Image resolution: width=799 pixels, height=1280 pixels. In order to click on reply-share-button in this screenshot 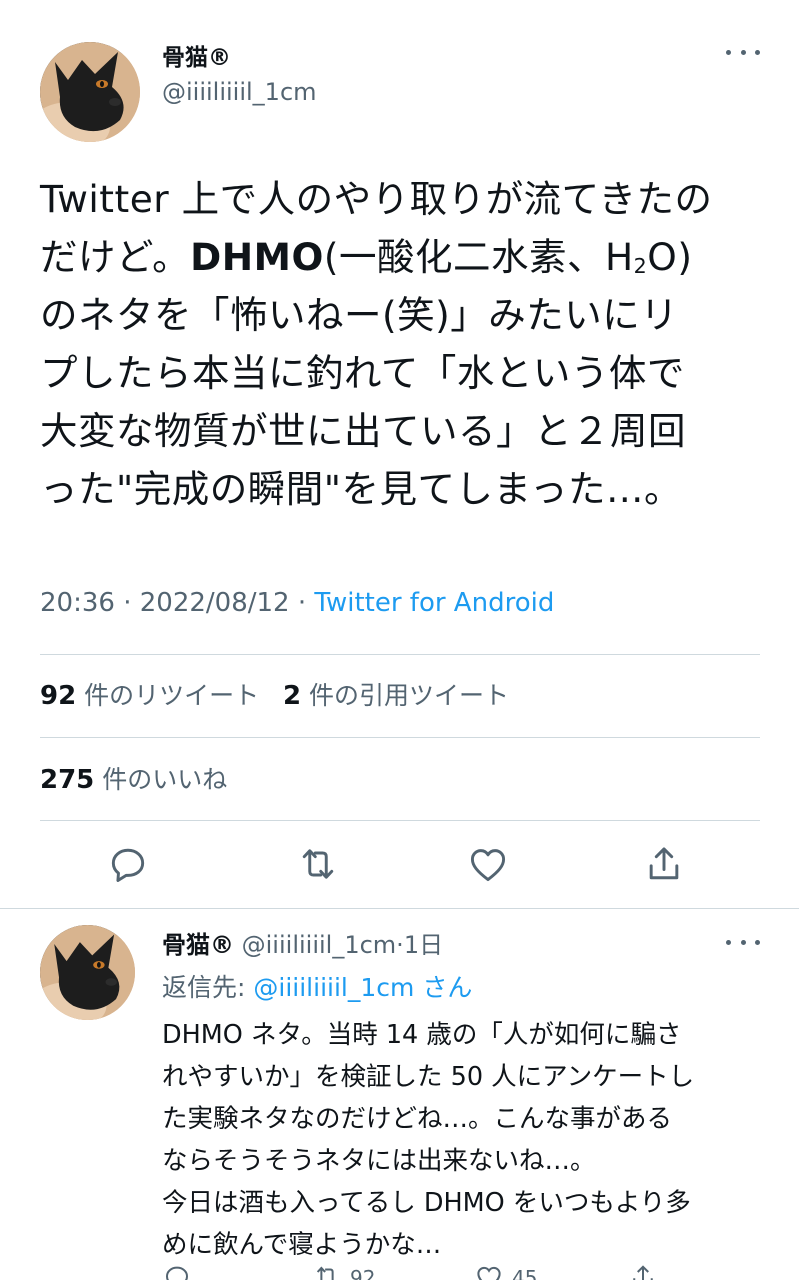, I will do `click(643, 1271)`.